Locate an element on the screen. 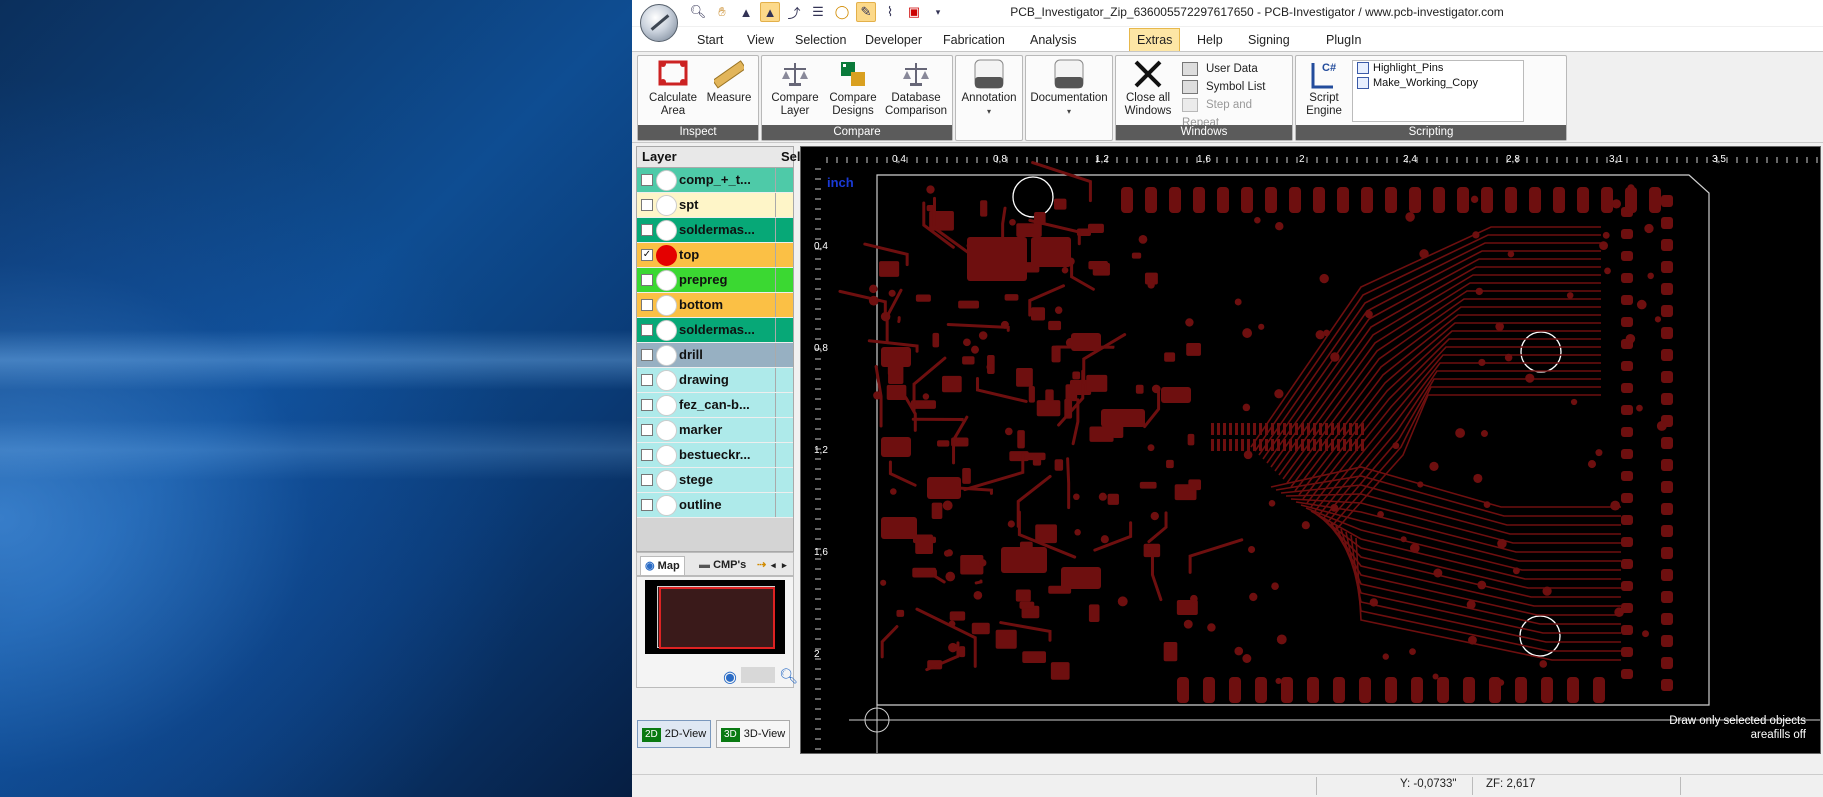  layer-row: bottom is located at coordinates (715, 305).